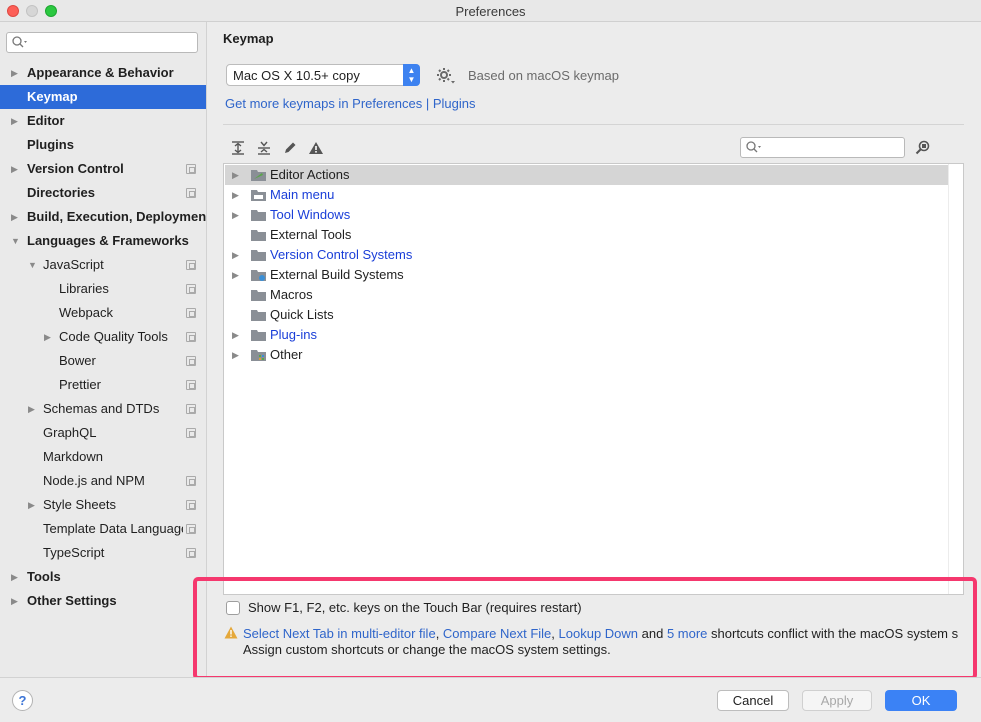  Describe the element at coordinates (411, 75) in the screenshot. I see `select-stepper-icon: ▲ ▼` at that location.